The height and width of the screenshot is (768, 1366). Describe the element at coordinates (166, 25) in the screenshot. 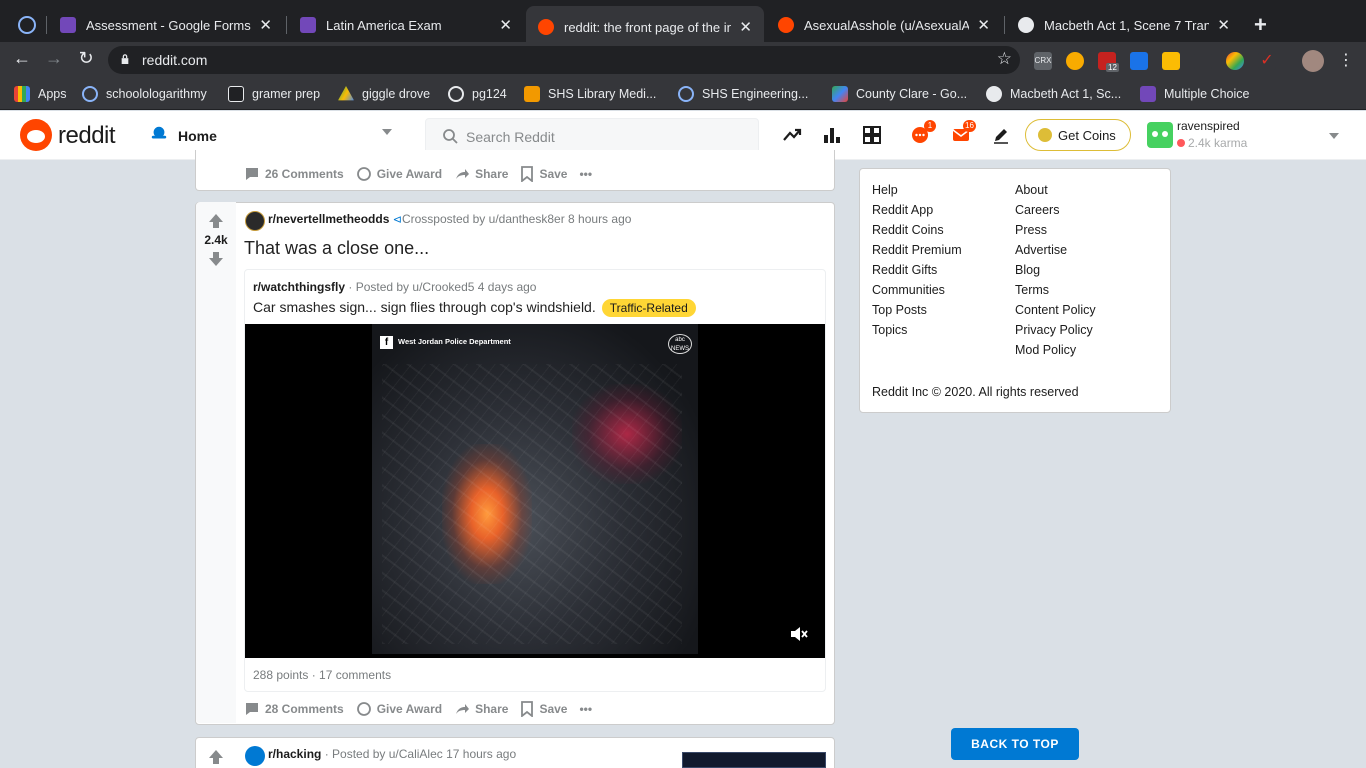

I see `tab-google-forms: Assessment - Google Forms ✕` at that location.